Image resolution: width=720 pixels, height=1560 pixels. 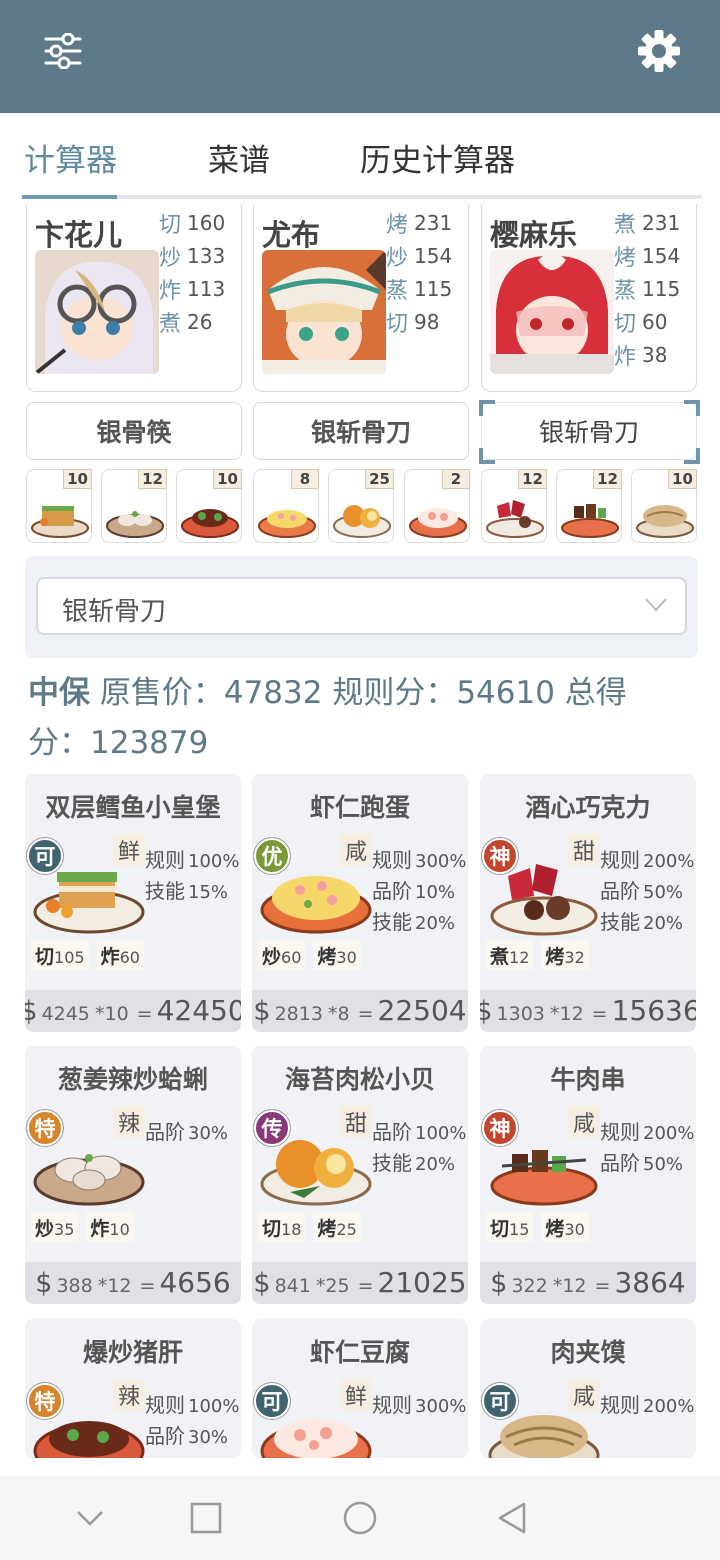 I want to click on recipe-title: 爆炒猪肝, so click(x=132, y=1352).